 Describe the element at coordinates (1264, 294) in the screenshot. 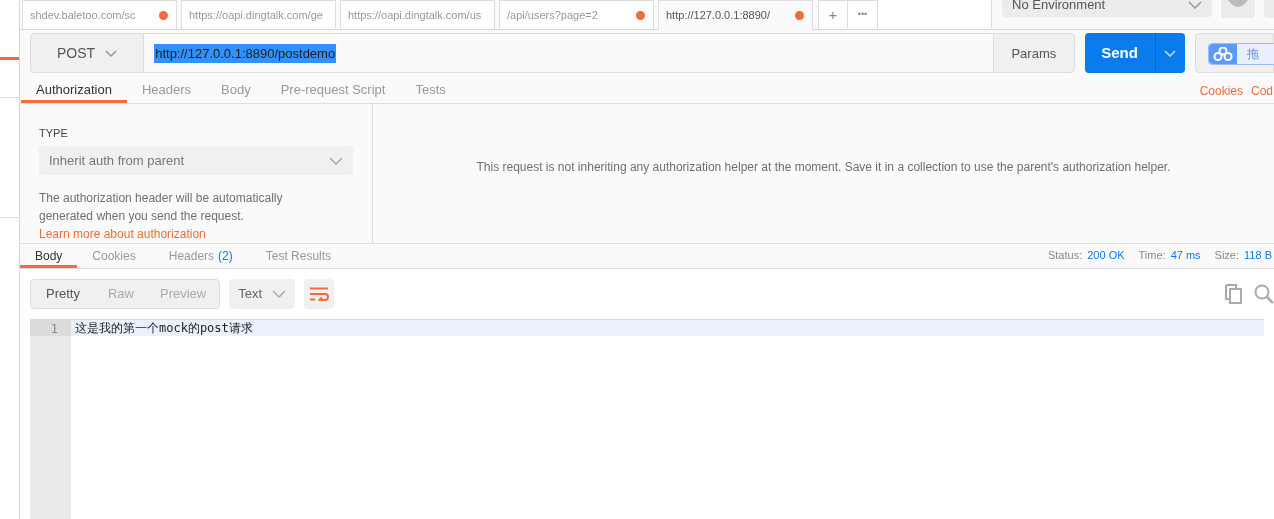

I see `search-icon` at that location.